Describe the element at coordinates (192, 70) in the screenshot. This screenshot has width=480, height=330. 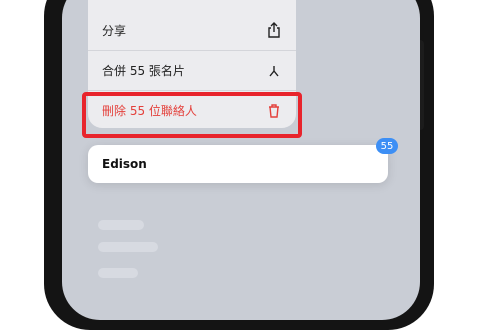
I see `menu-item-merge: 合併 55 張名片` at that location.